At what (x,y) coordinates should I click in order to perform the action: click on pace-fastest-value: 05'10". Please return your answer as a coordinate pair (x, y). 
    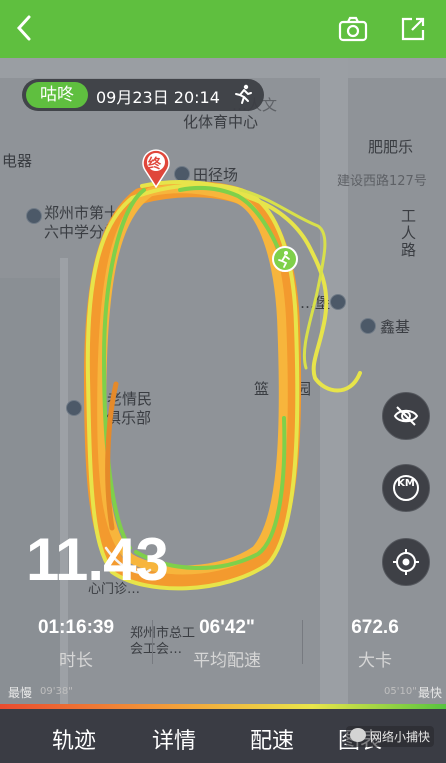
    Looking at the image, I should click on (400, 691).